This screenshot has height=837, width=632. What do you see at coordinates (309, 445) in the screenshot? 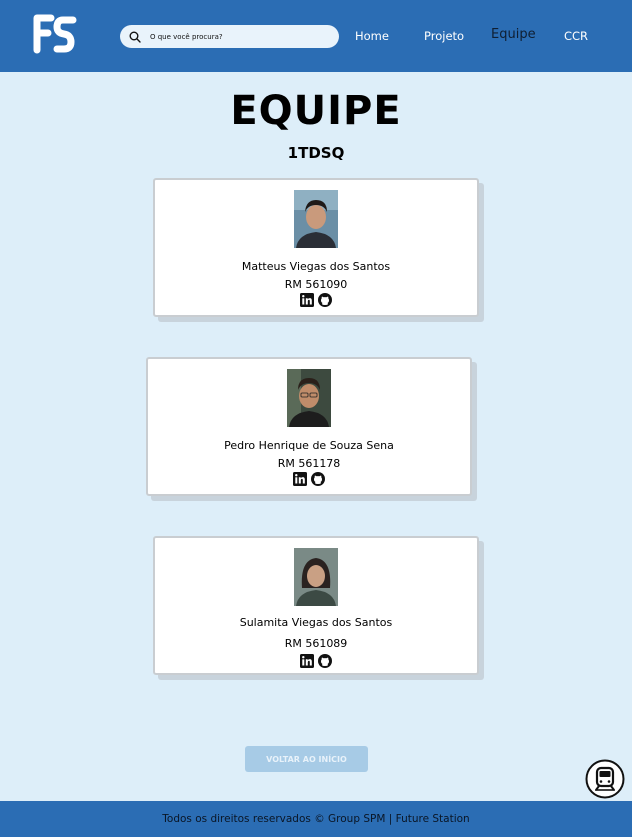
I see `member-name: Pedro Henrique de Souza Sena` at bounding box center [309, 445].